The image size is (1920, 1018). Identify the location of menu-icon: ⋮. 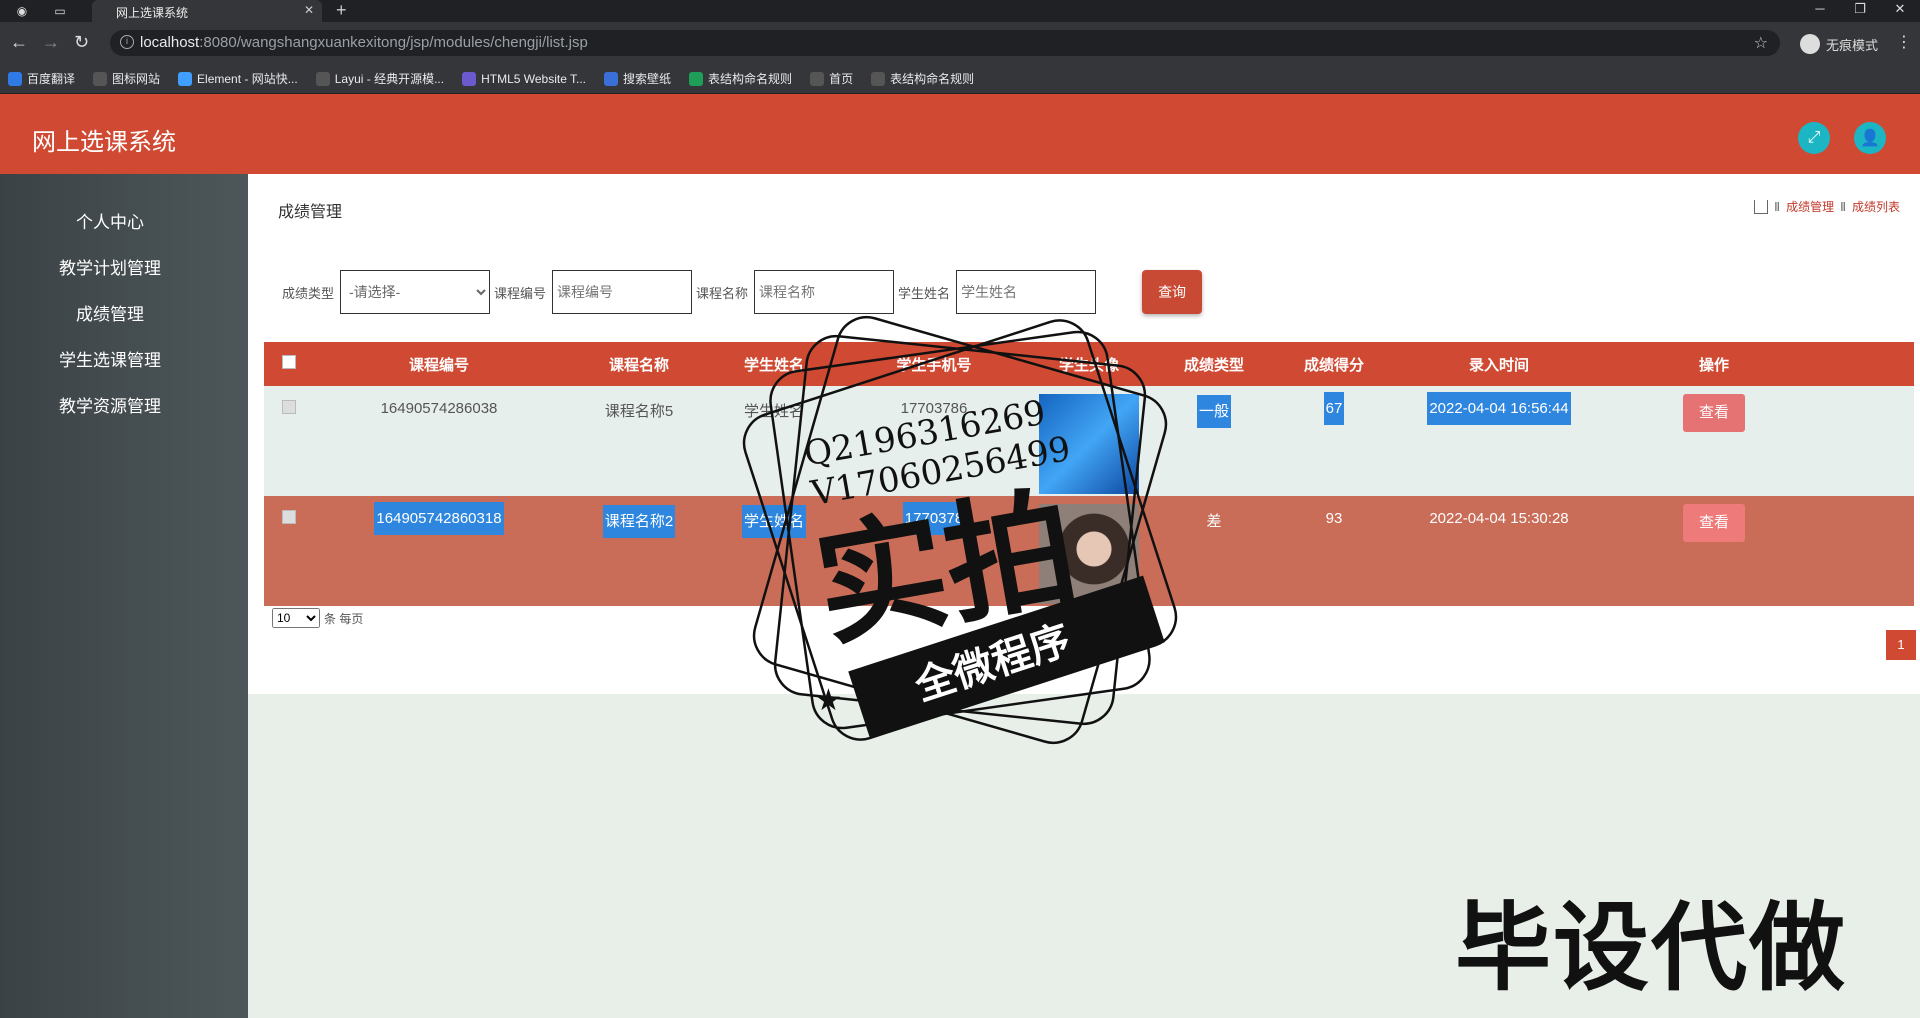
(1904, 42).